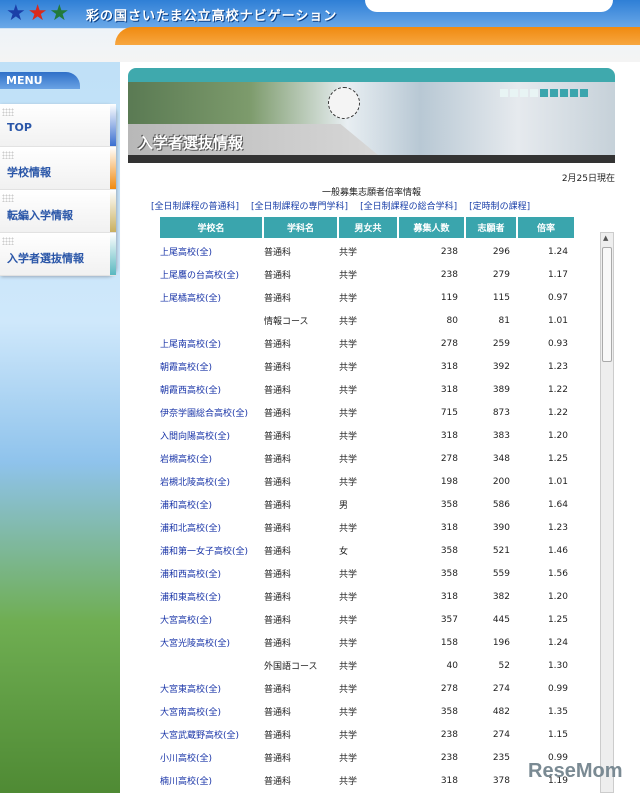 This screenshot has width=640, height=793. I want to click on ratio: 1.01, so click(557, 481).